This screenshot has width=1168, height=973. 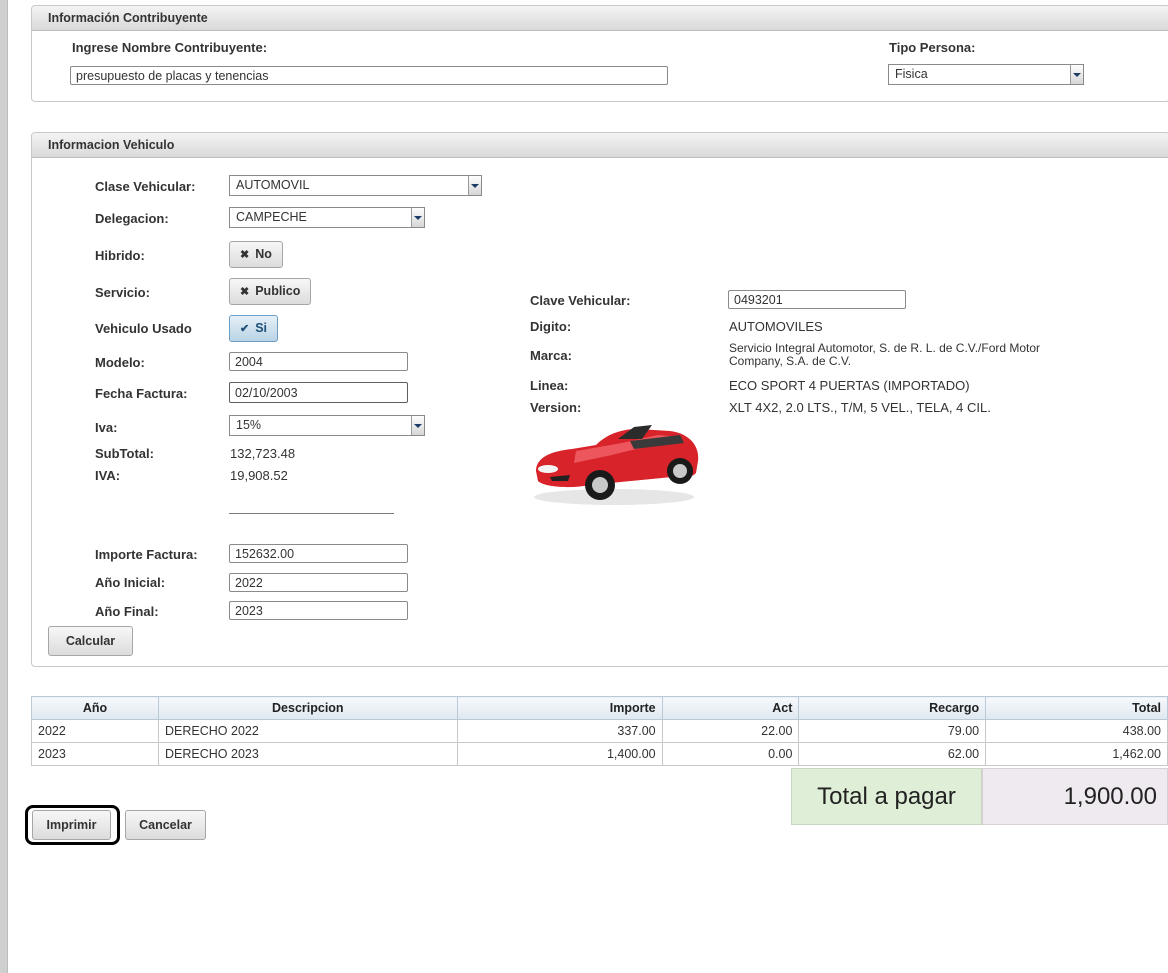 What do you see at coordinates (776, 326) in the screenshot?
I see `digito-value: AUTOMOVILES` at bounding box center [776, 326].